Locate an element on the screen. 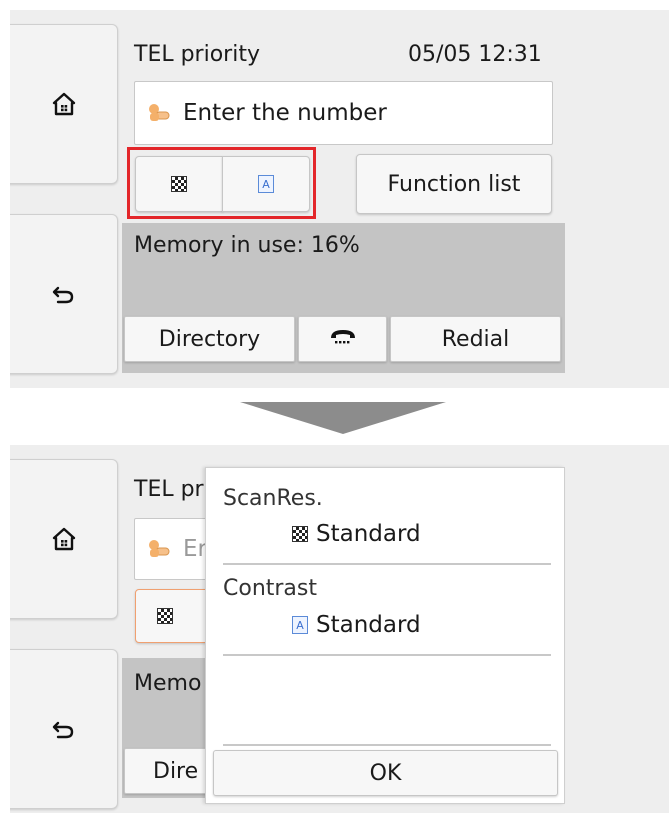 This screenshot has width=669, height=817. redial-button: Redial is located at coordinates (475, 339).